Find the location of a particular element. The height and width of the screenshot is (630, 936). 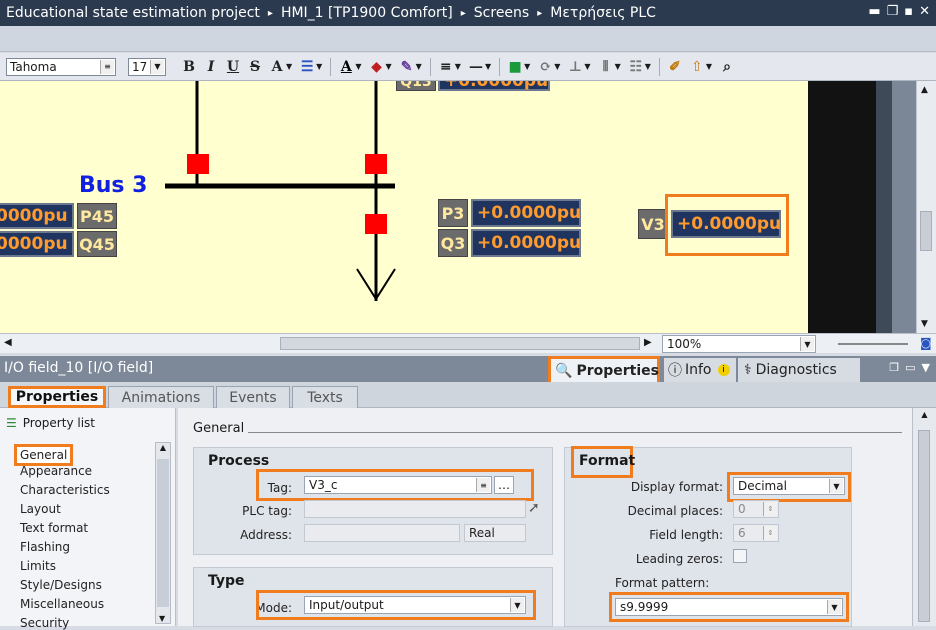

line-style-icon: — is located at coordinates (476, 67).